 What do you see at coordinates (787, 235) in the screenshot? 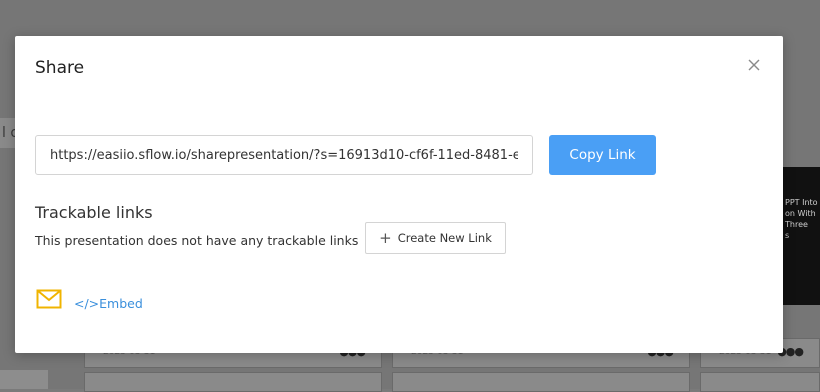
I see `background-card-line: s` at bounding box center [787, 235].